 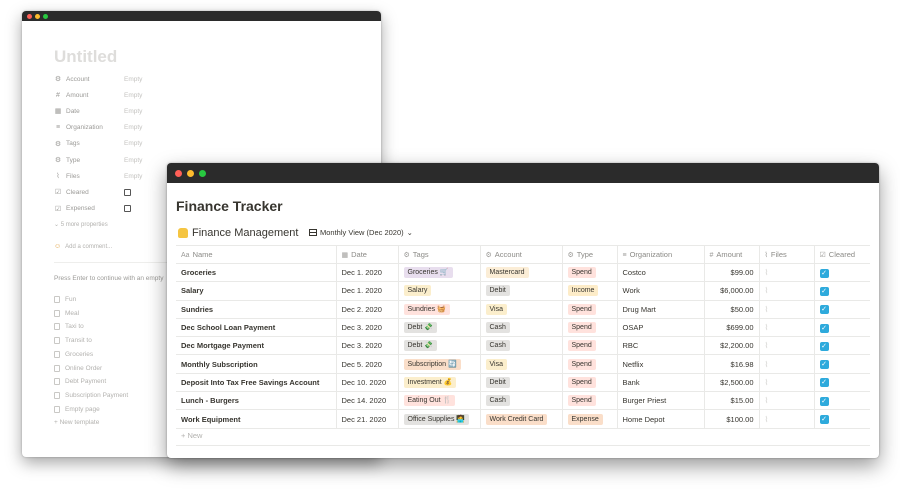 What do you see at coordinates (590, 419) in the screenshot?
I see `type-cell: Expense` at bounding box center [590, 419].